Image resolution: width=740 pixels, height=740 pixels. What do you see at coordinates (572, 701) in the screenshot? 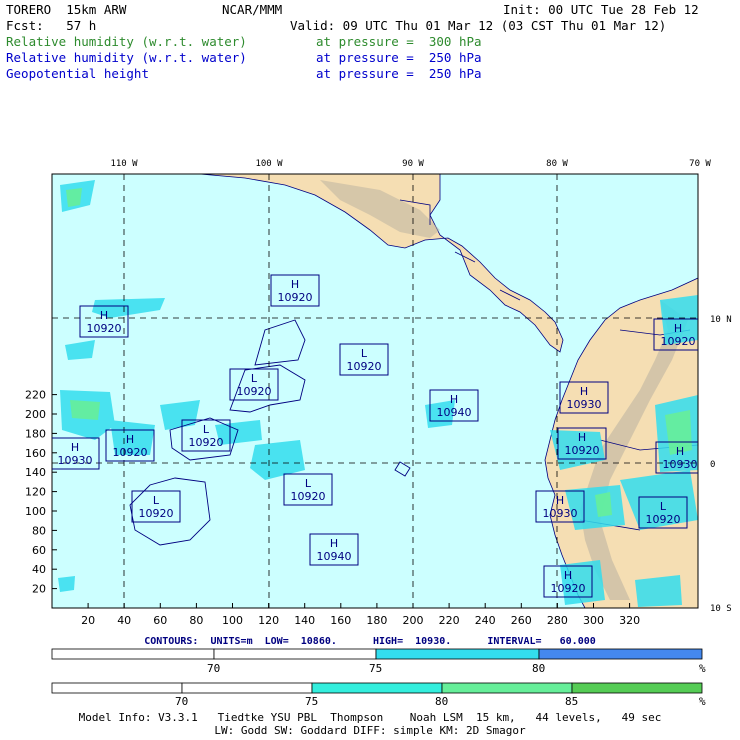
I see `scale2-label-85: 85` at bounding box center [572, 701].